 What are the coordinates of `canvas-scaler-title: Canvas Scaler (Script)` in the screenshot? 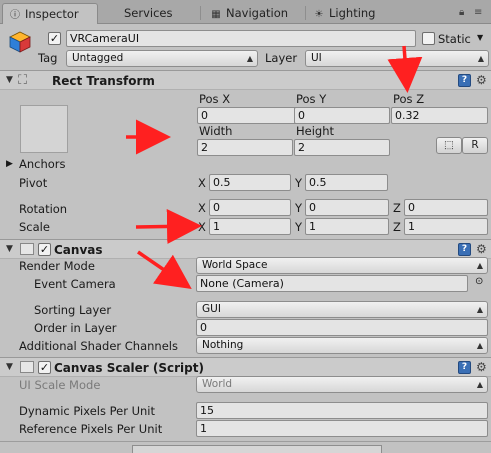 It's located at (129, 368).